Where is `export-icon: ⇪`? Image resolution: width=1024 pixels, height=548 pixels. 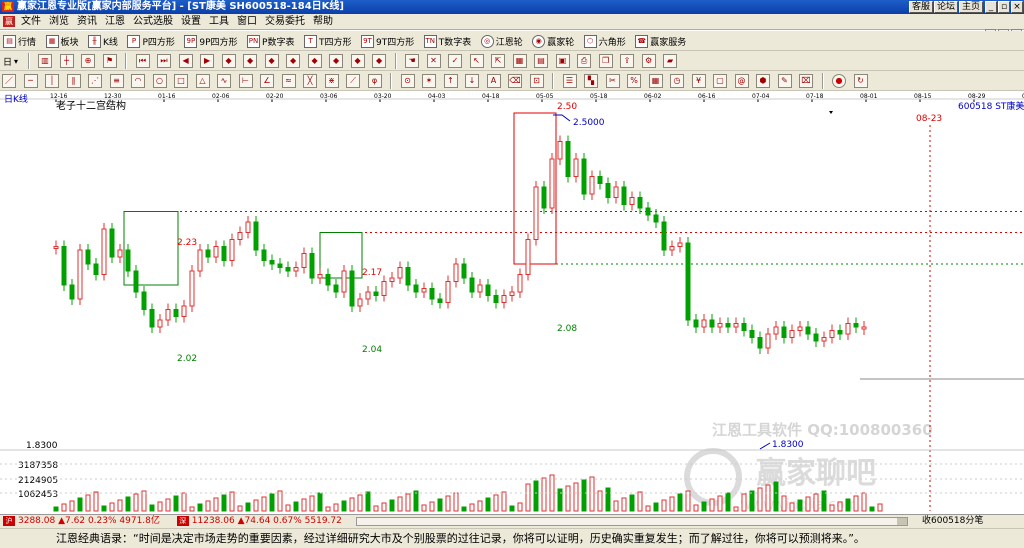
export-icon: ⇪ is located at coordinates (627, 61).